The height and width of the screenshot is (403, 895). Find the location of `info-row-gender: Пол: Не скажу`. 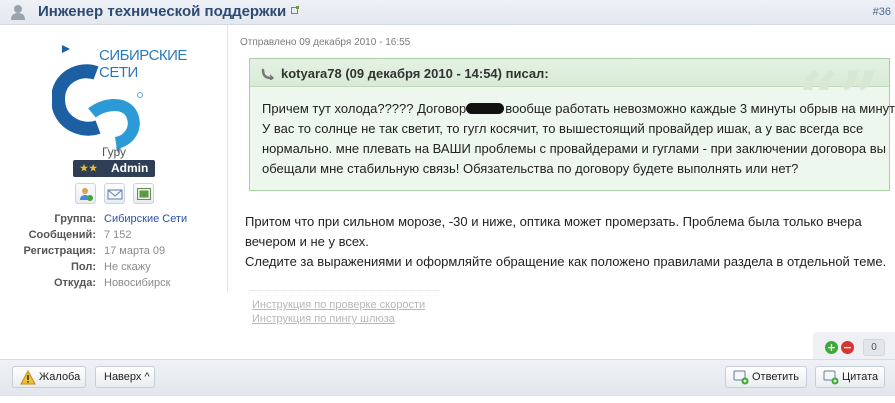

info-row-gender: Пол: Не скажу is located at coordinates (114, 269).